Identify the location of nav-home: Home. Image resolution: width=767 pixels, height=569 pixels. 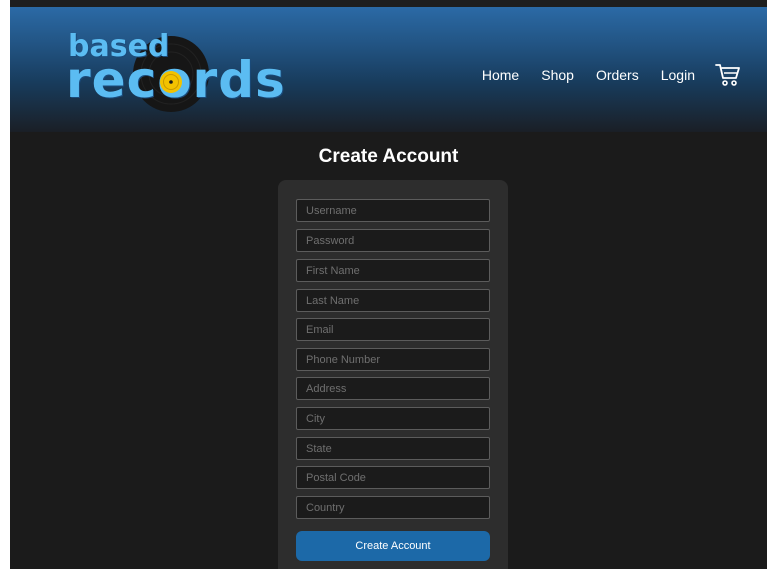
(500, 75).